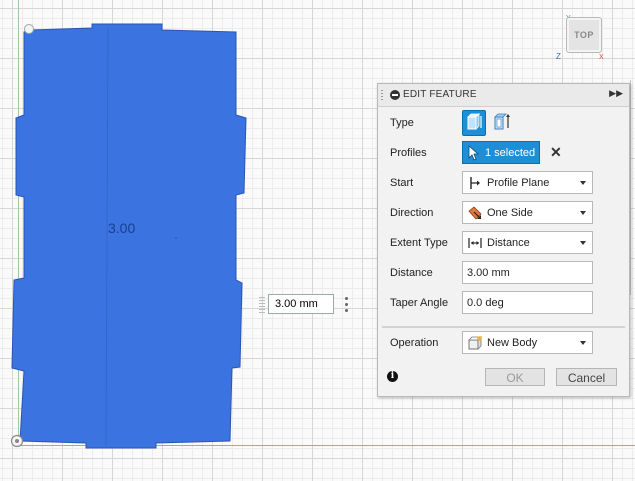 This screenshot has height=481, width=635. What do you see at coordinates (503, 95) in the screenshot?
I see `panel-header: EDIT FEATURE ▶▶` at bounding box center [503, 95].